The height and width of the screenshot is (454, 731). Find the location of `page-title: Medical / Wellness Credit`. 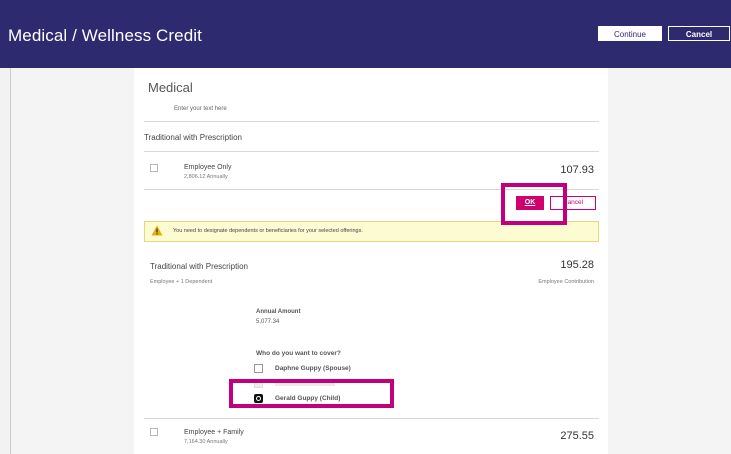

page-title: Medical / Wellness Credit is located at coordinates (105, 35).